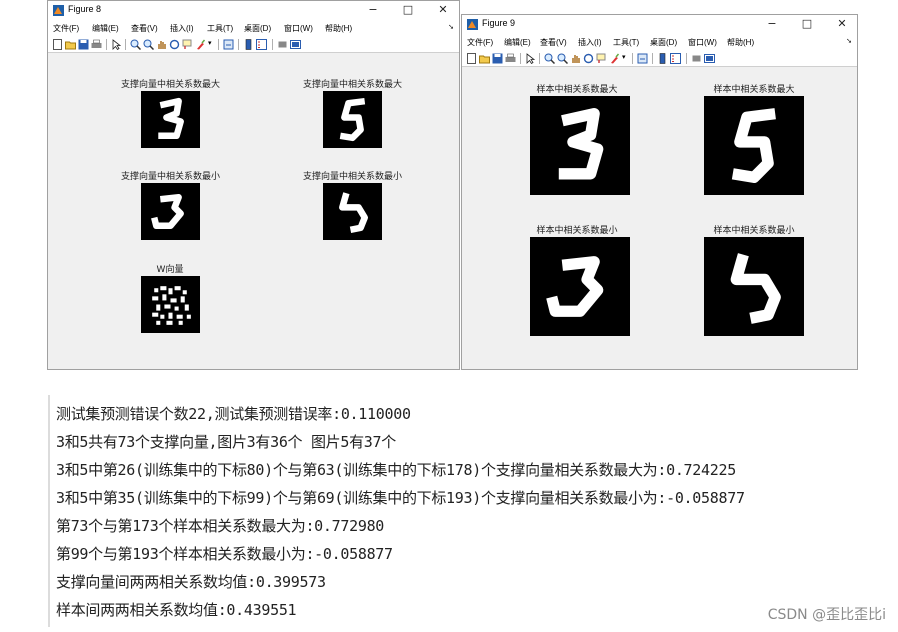 This screenshot has height=632, width=898. What do you see at coordinates (352, 177) in the screenshot?
I see `subplot-title: 支撑向量中相关系数最小` at bounding box center [352, 177].